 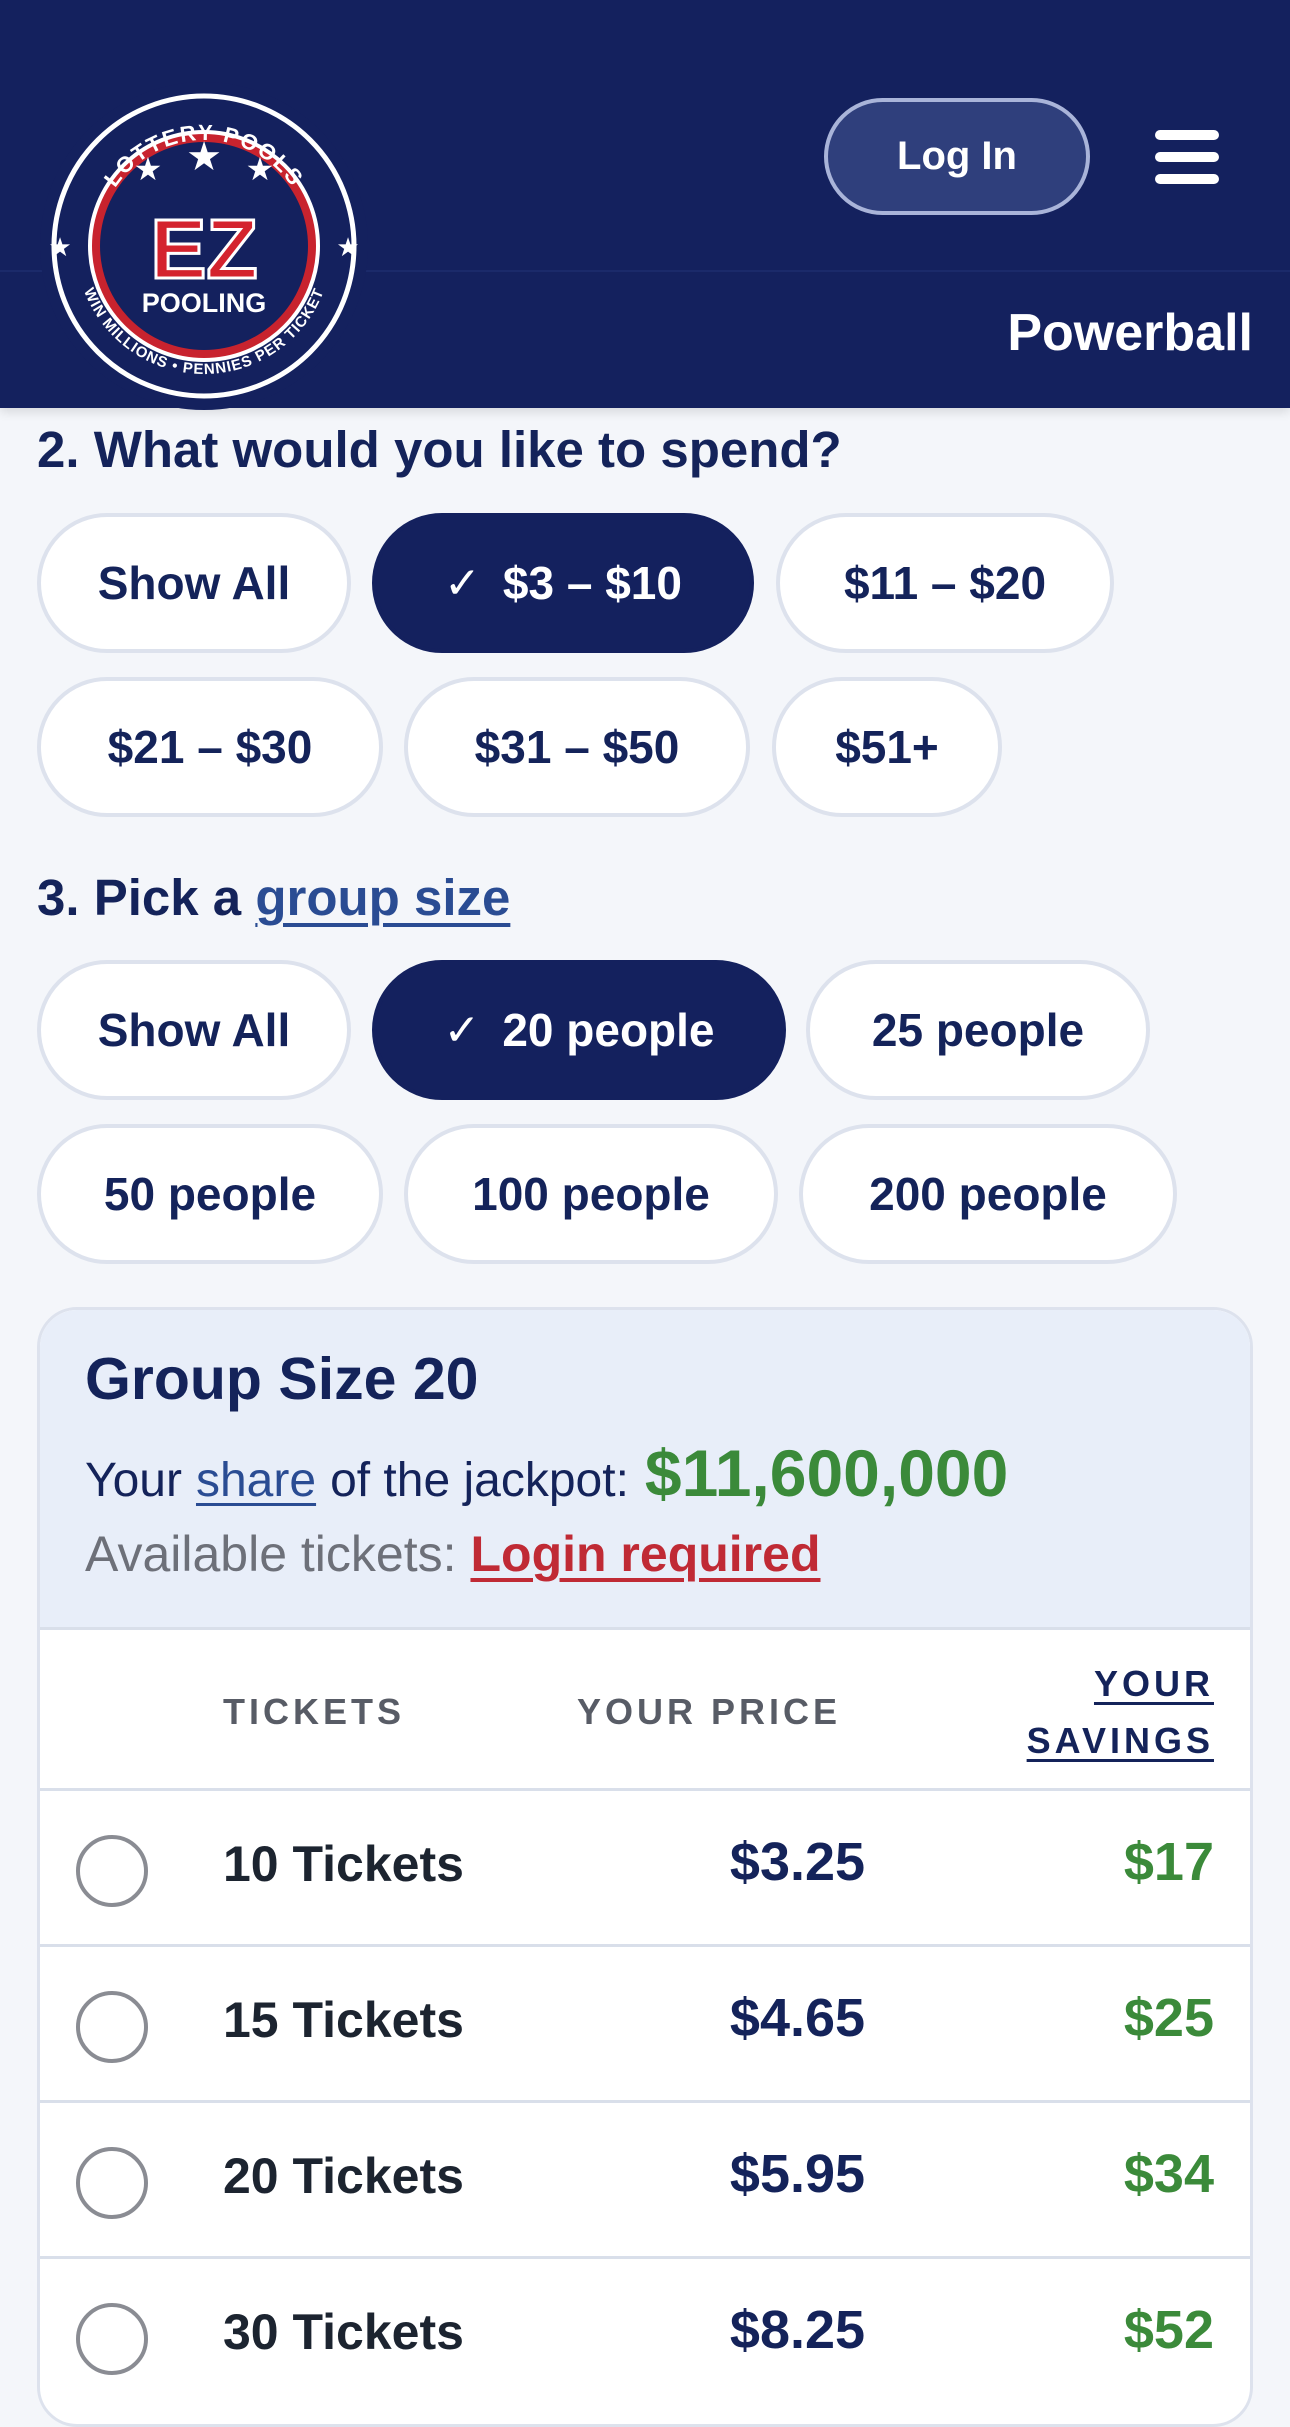 What do you see at coordinates (645, 1554) in the screenshot?
I see `login-required-link: Login required` at bounding box center [645, 1554].